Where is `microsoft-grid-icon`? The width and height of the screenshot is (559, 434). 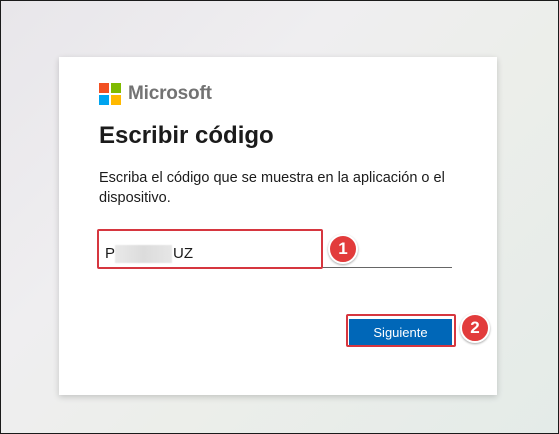 microsoft-grid-icon is located at coordinates (110, 94).